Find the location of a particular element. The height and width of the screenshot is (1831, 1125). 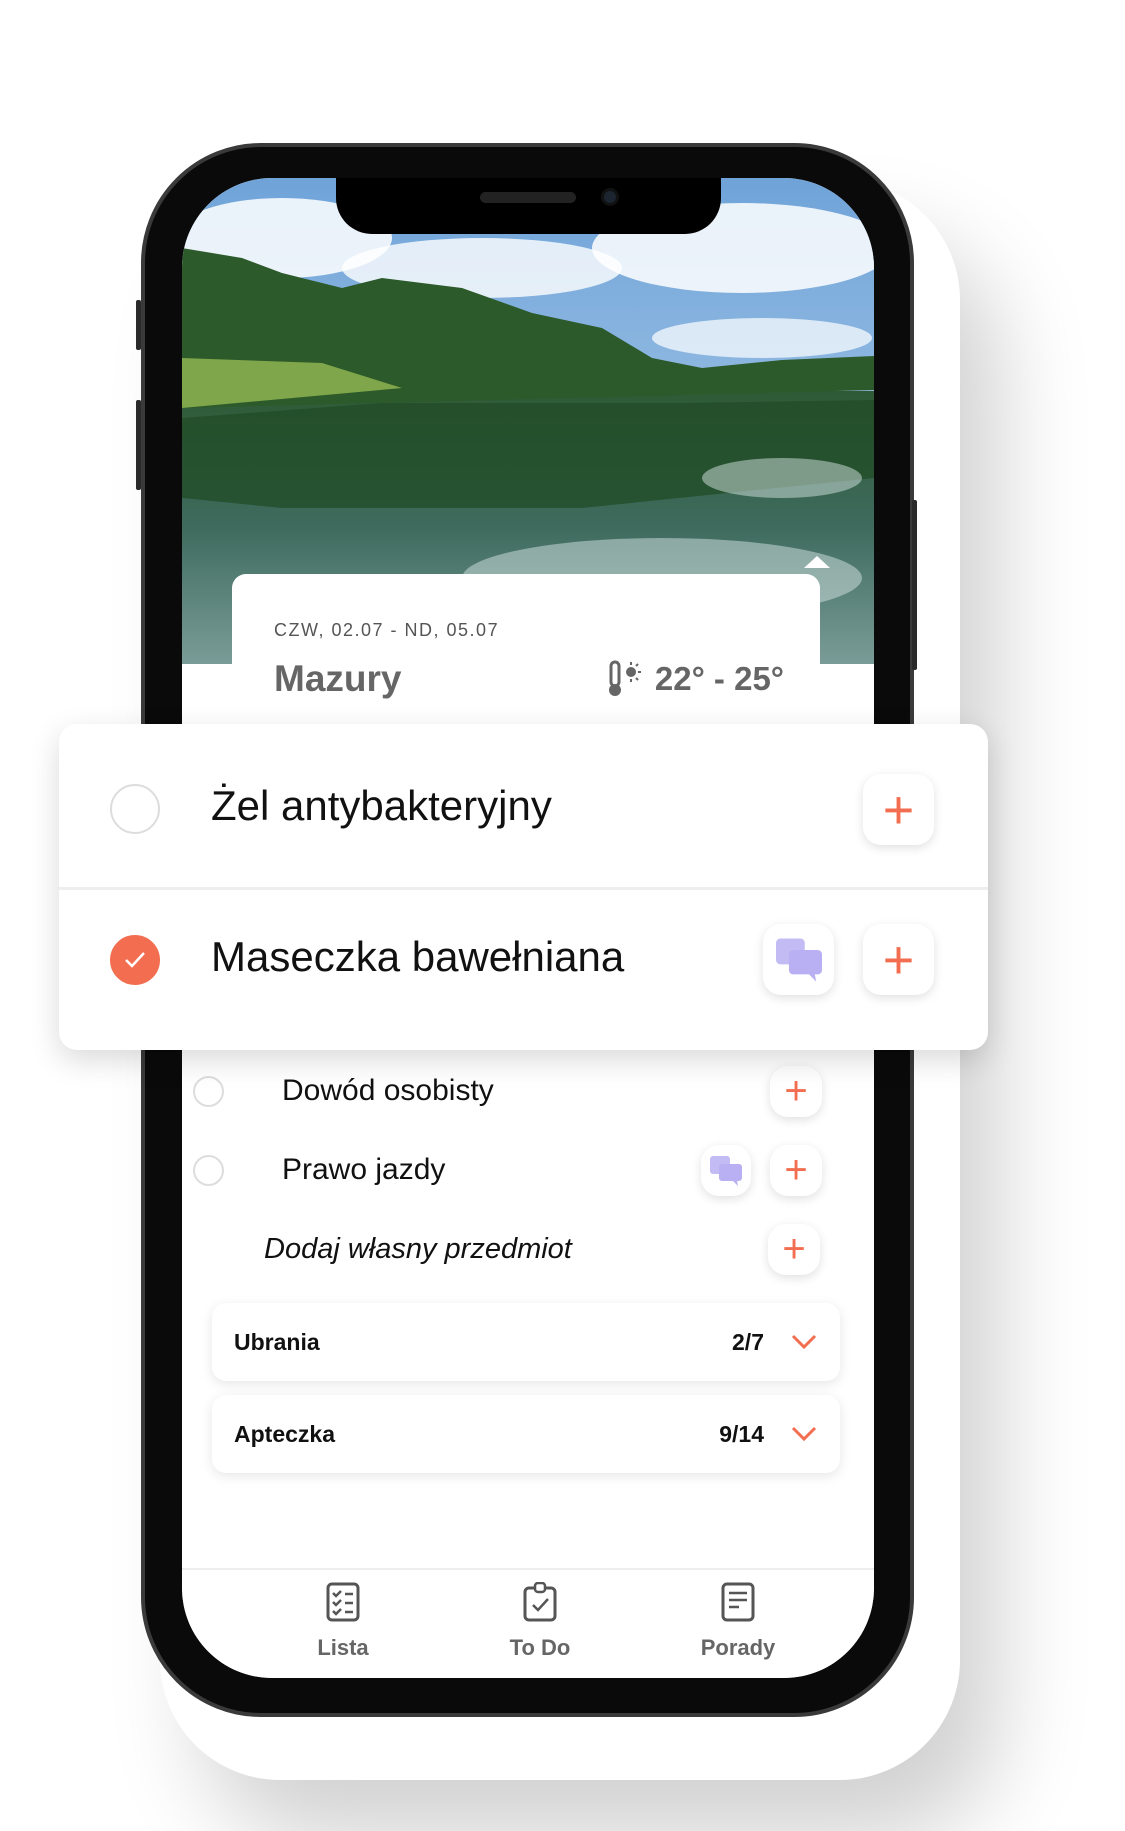

category-count: 2/7 is located at coordinates (748, 1342).